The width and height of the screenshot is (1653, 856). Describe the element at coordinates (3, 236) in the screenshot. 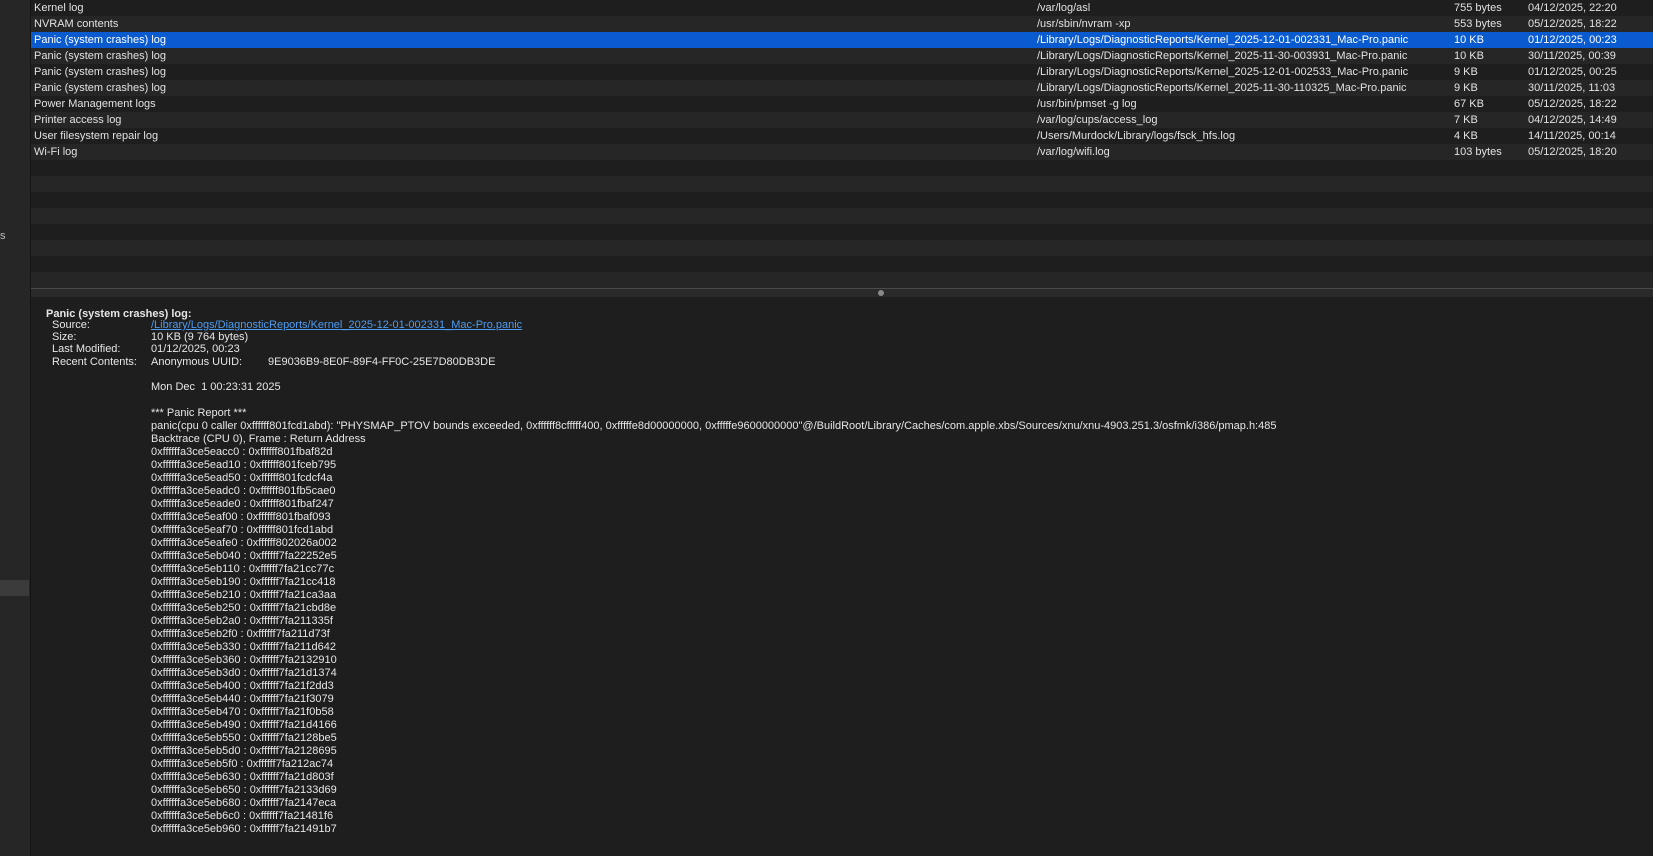

I see `sidebar-text-fragment: s` at that location.